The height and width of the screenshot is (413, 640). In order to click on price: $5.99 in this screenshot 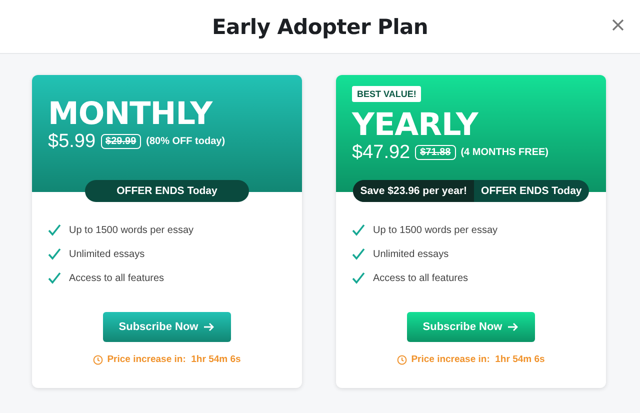, I will do `click(72, 141)`.